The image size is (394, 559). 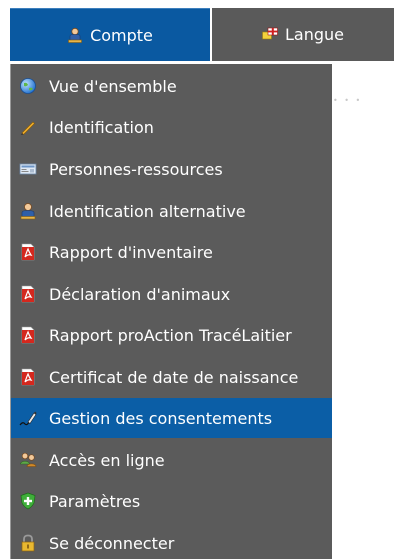 I want to click on menu-item-acces-en-ligne: Accès en ligne, so click(x=171, y=460).